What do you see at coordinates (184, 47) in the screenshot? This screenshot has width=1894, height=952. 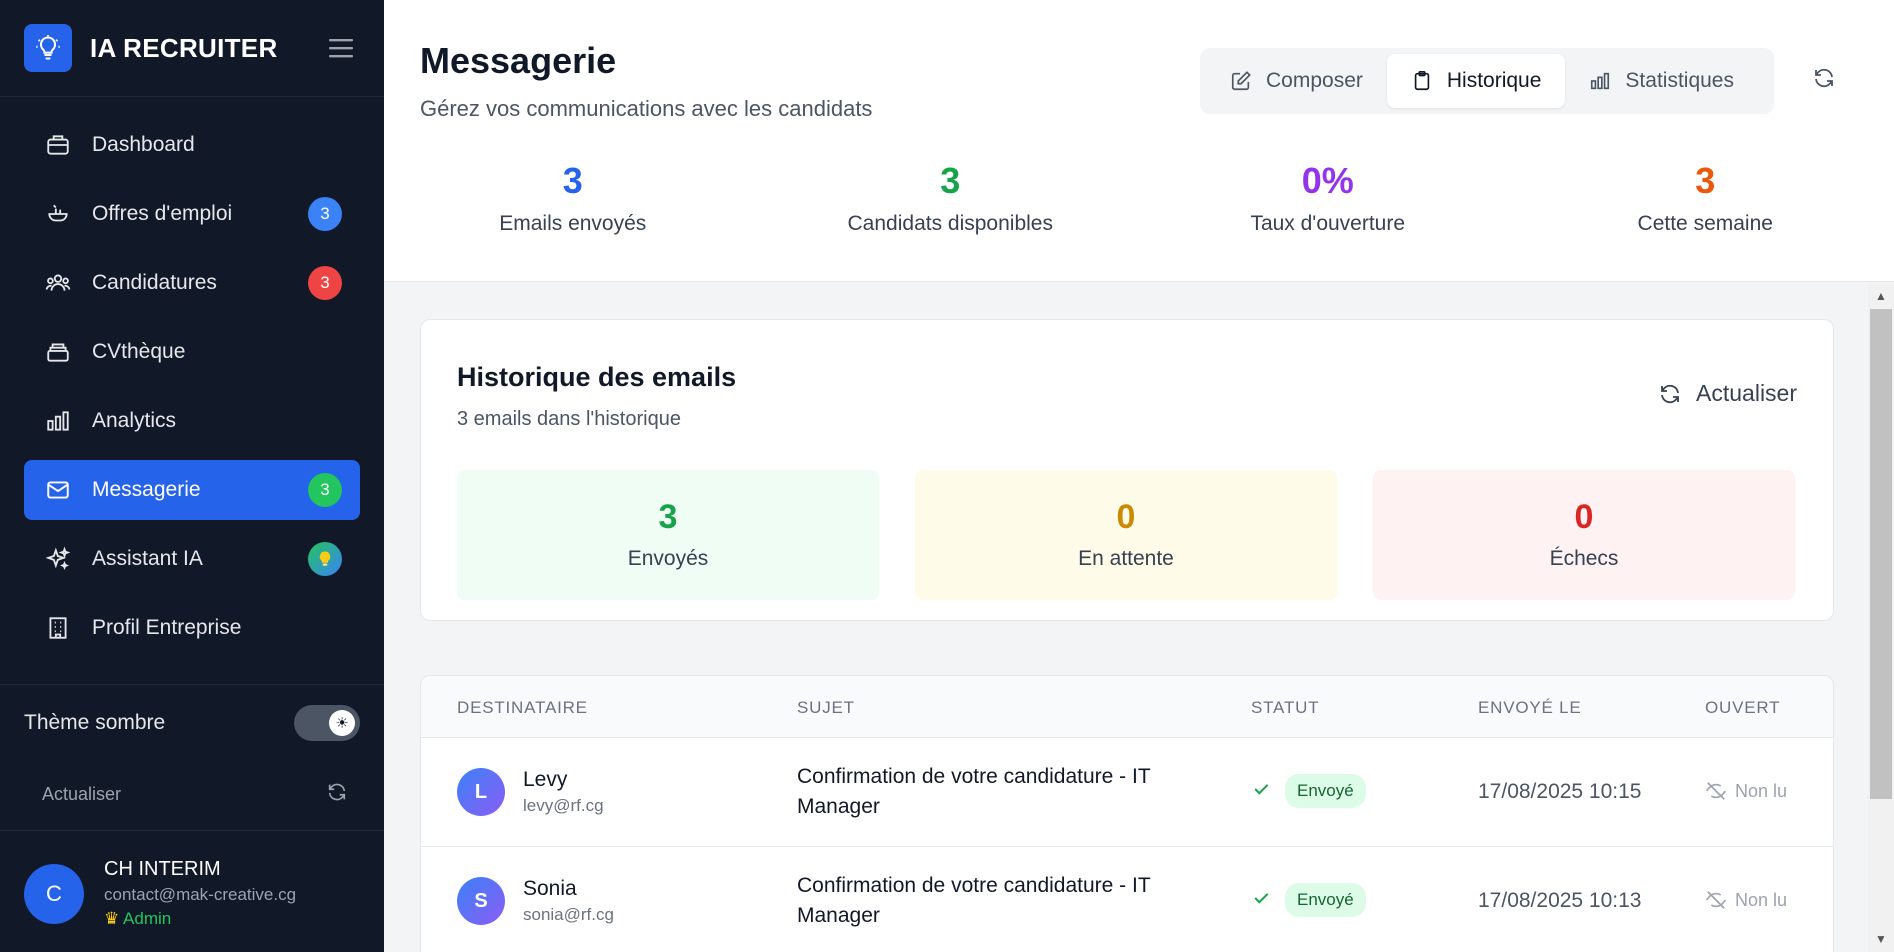 I see `brand-name: IA RECRUITER` at bounding box center [184, 47].